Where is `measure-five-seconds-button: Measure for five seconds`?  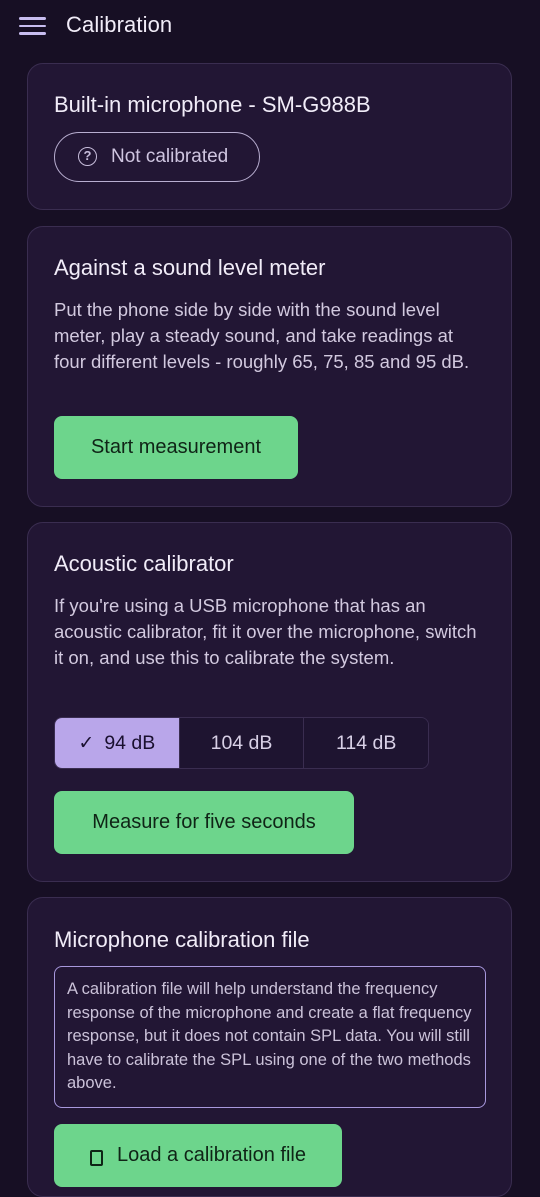
measure-five-seconds-button: Measure for five seconds is located at coordinates (204, 822).